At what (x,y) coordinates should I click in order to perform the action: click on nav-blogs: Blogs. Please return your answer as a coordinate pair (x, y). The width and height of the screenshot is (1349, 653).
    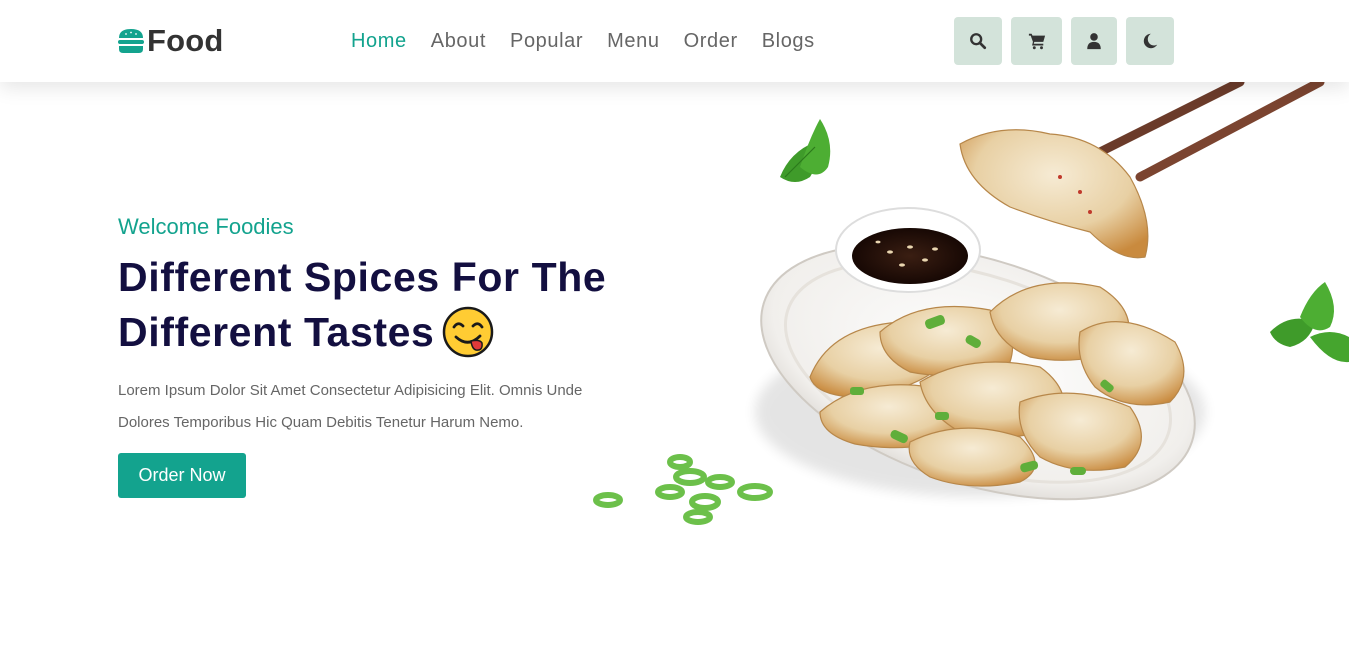
    Looking at the image, I should click on (788, 41).